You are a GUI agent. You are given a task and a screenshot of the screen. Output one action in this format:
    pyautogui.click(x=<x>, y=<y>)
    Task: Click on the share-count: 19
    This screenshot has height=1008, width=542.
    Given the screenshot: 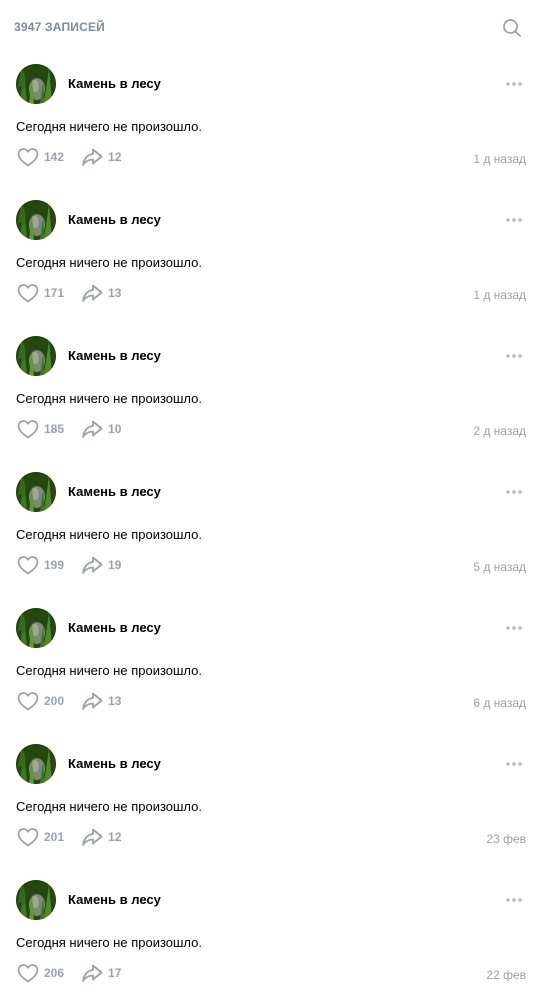 What is the action you would take?
    pyautogui.click(x=115, y=565)
    